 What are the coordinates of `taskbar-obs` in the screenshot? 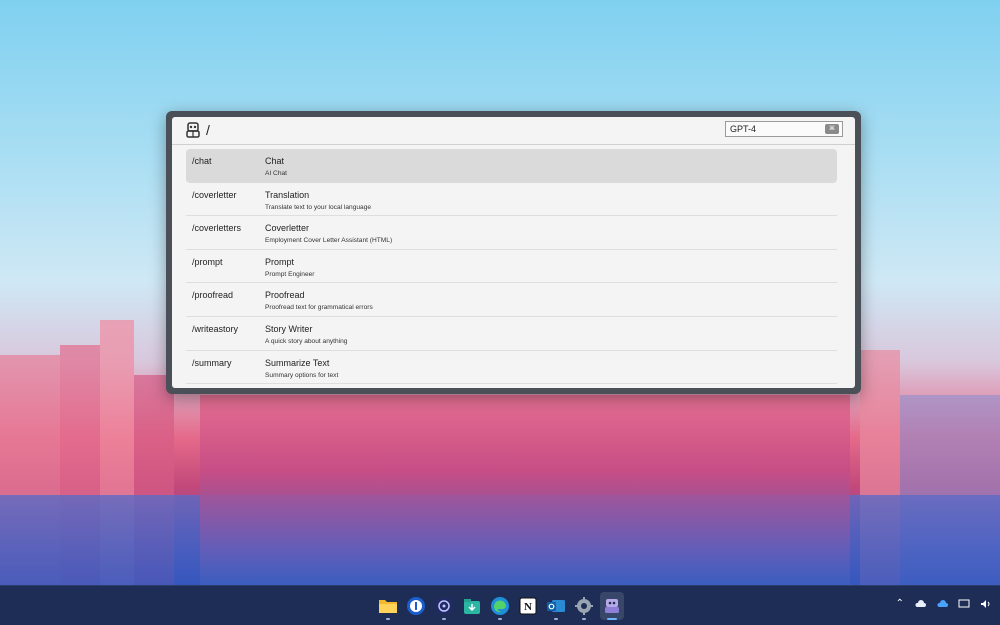 It's located at (444, 606).